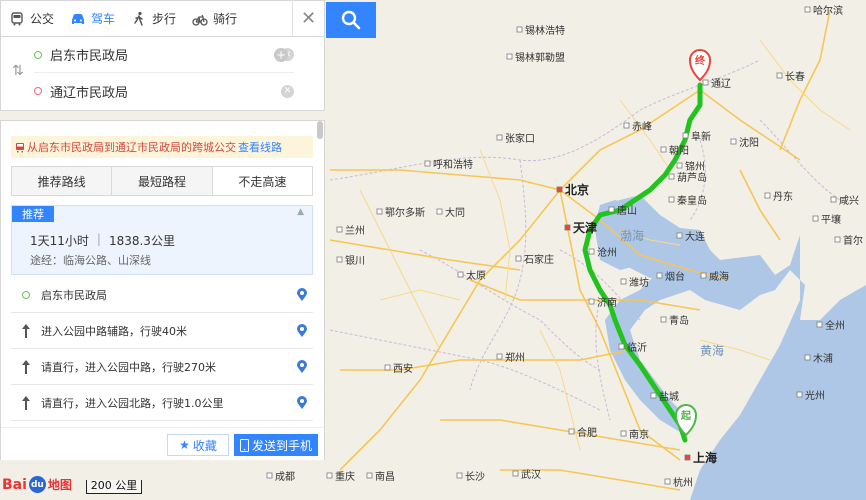  What do you see at coordinates (162, 295) in the screenshot?
I see `step-start: 启东市民政局` at bounding box center [162, 295].